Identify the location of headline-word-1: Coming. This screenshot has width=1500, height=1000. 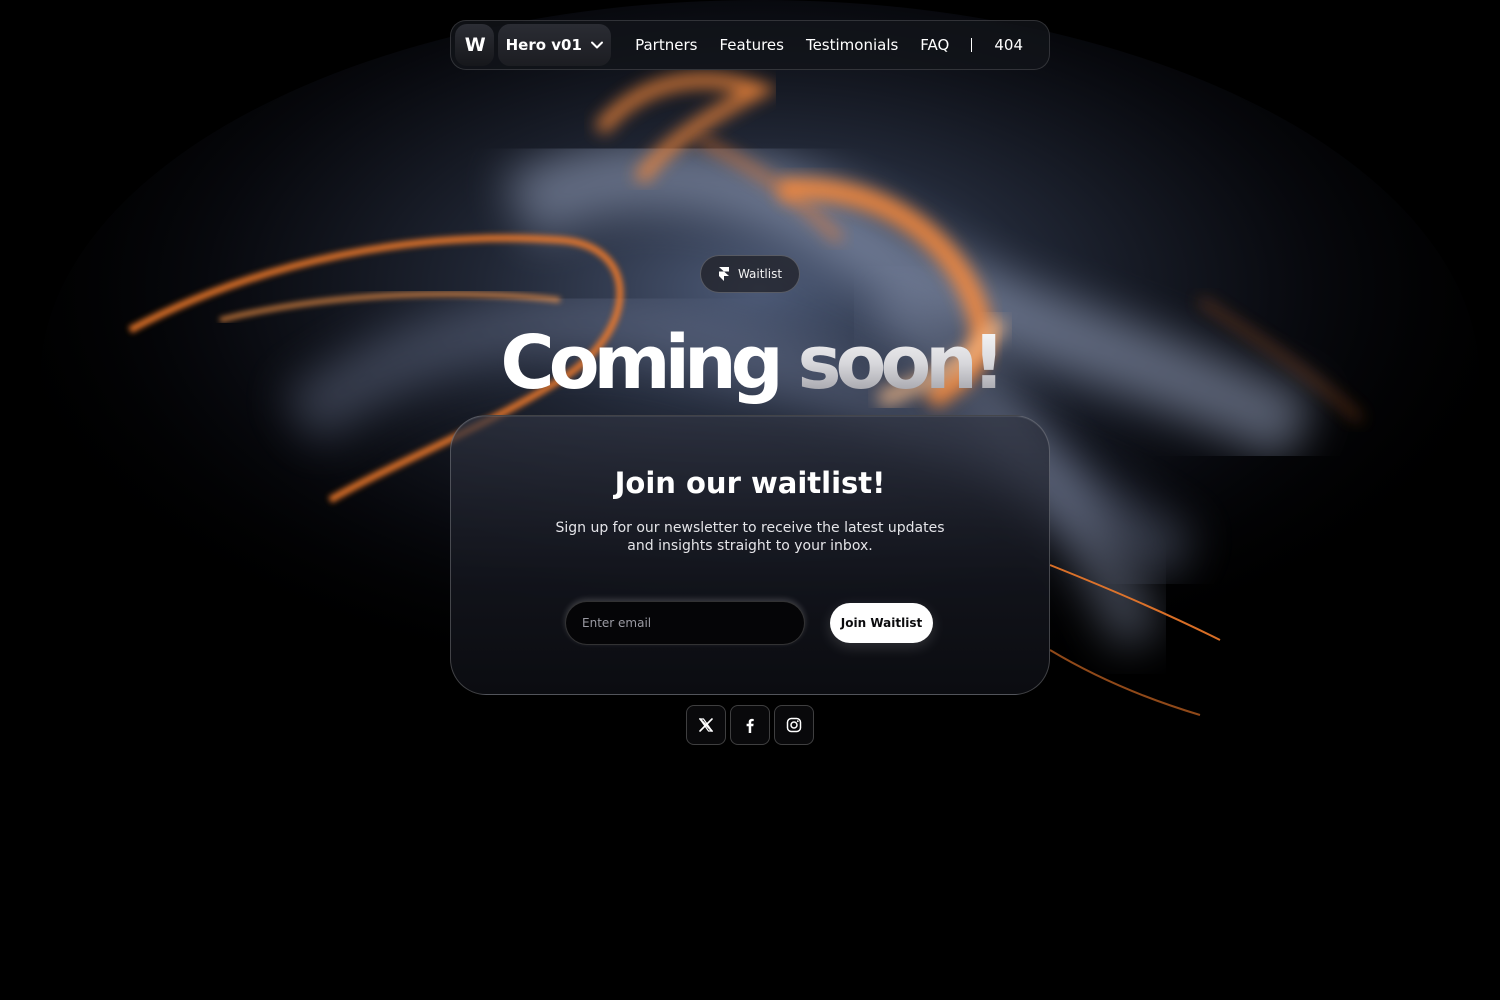
(641, 363).